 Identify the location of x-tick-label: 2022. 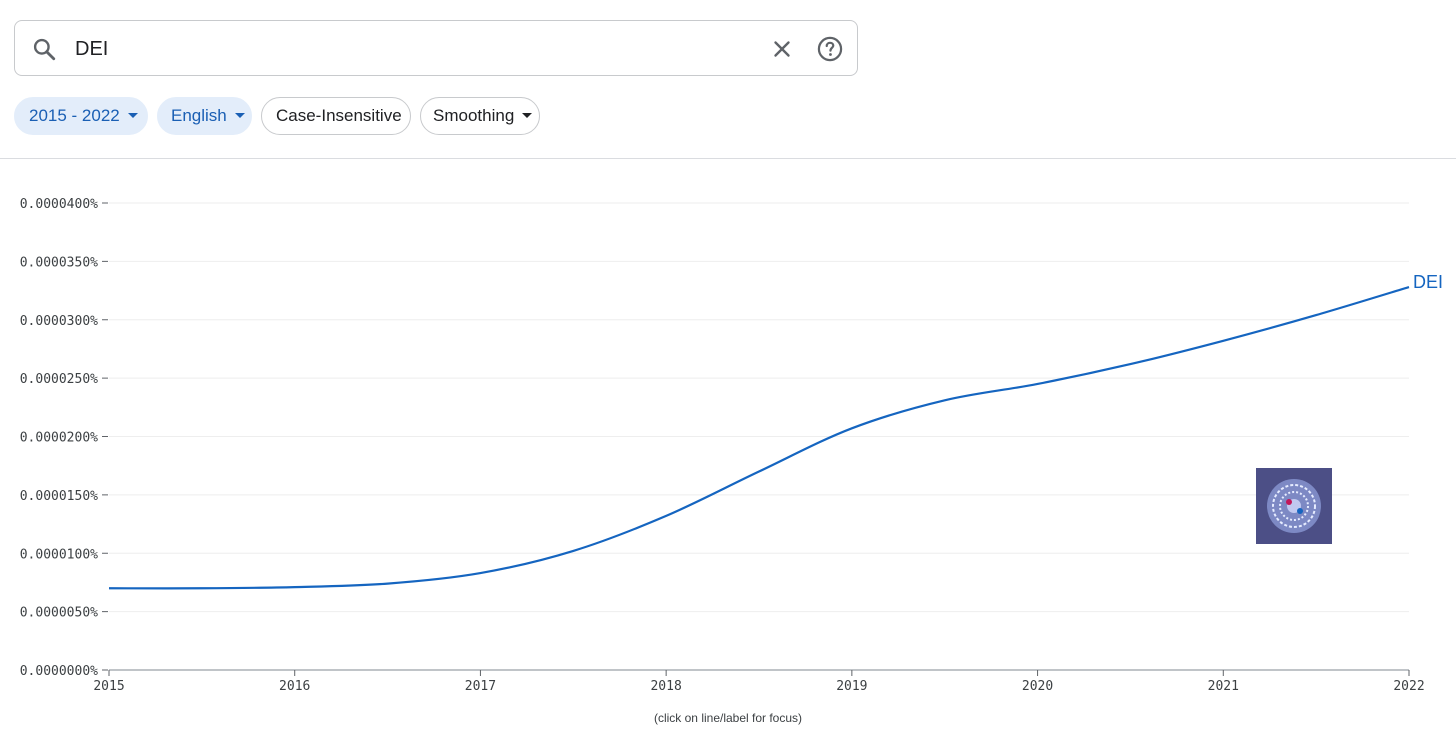
(1408, 686).